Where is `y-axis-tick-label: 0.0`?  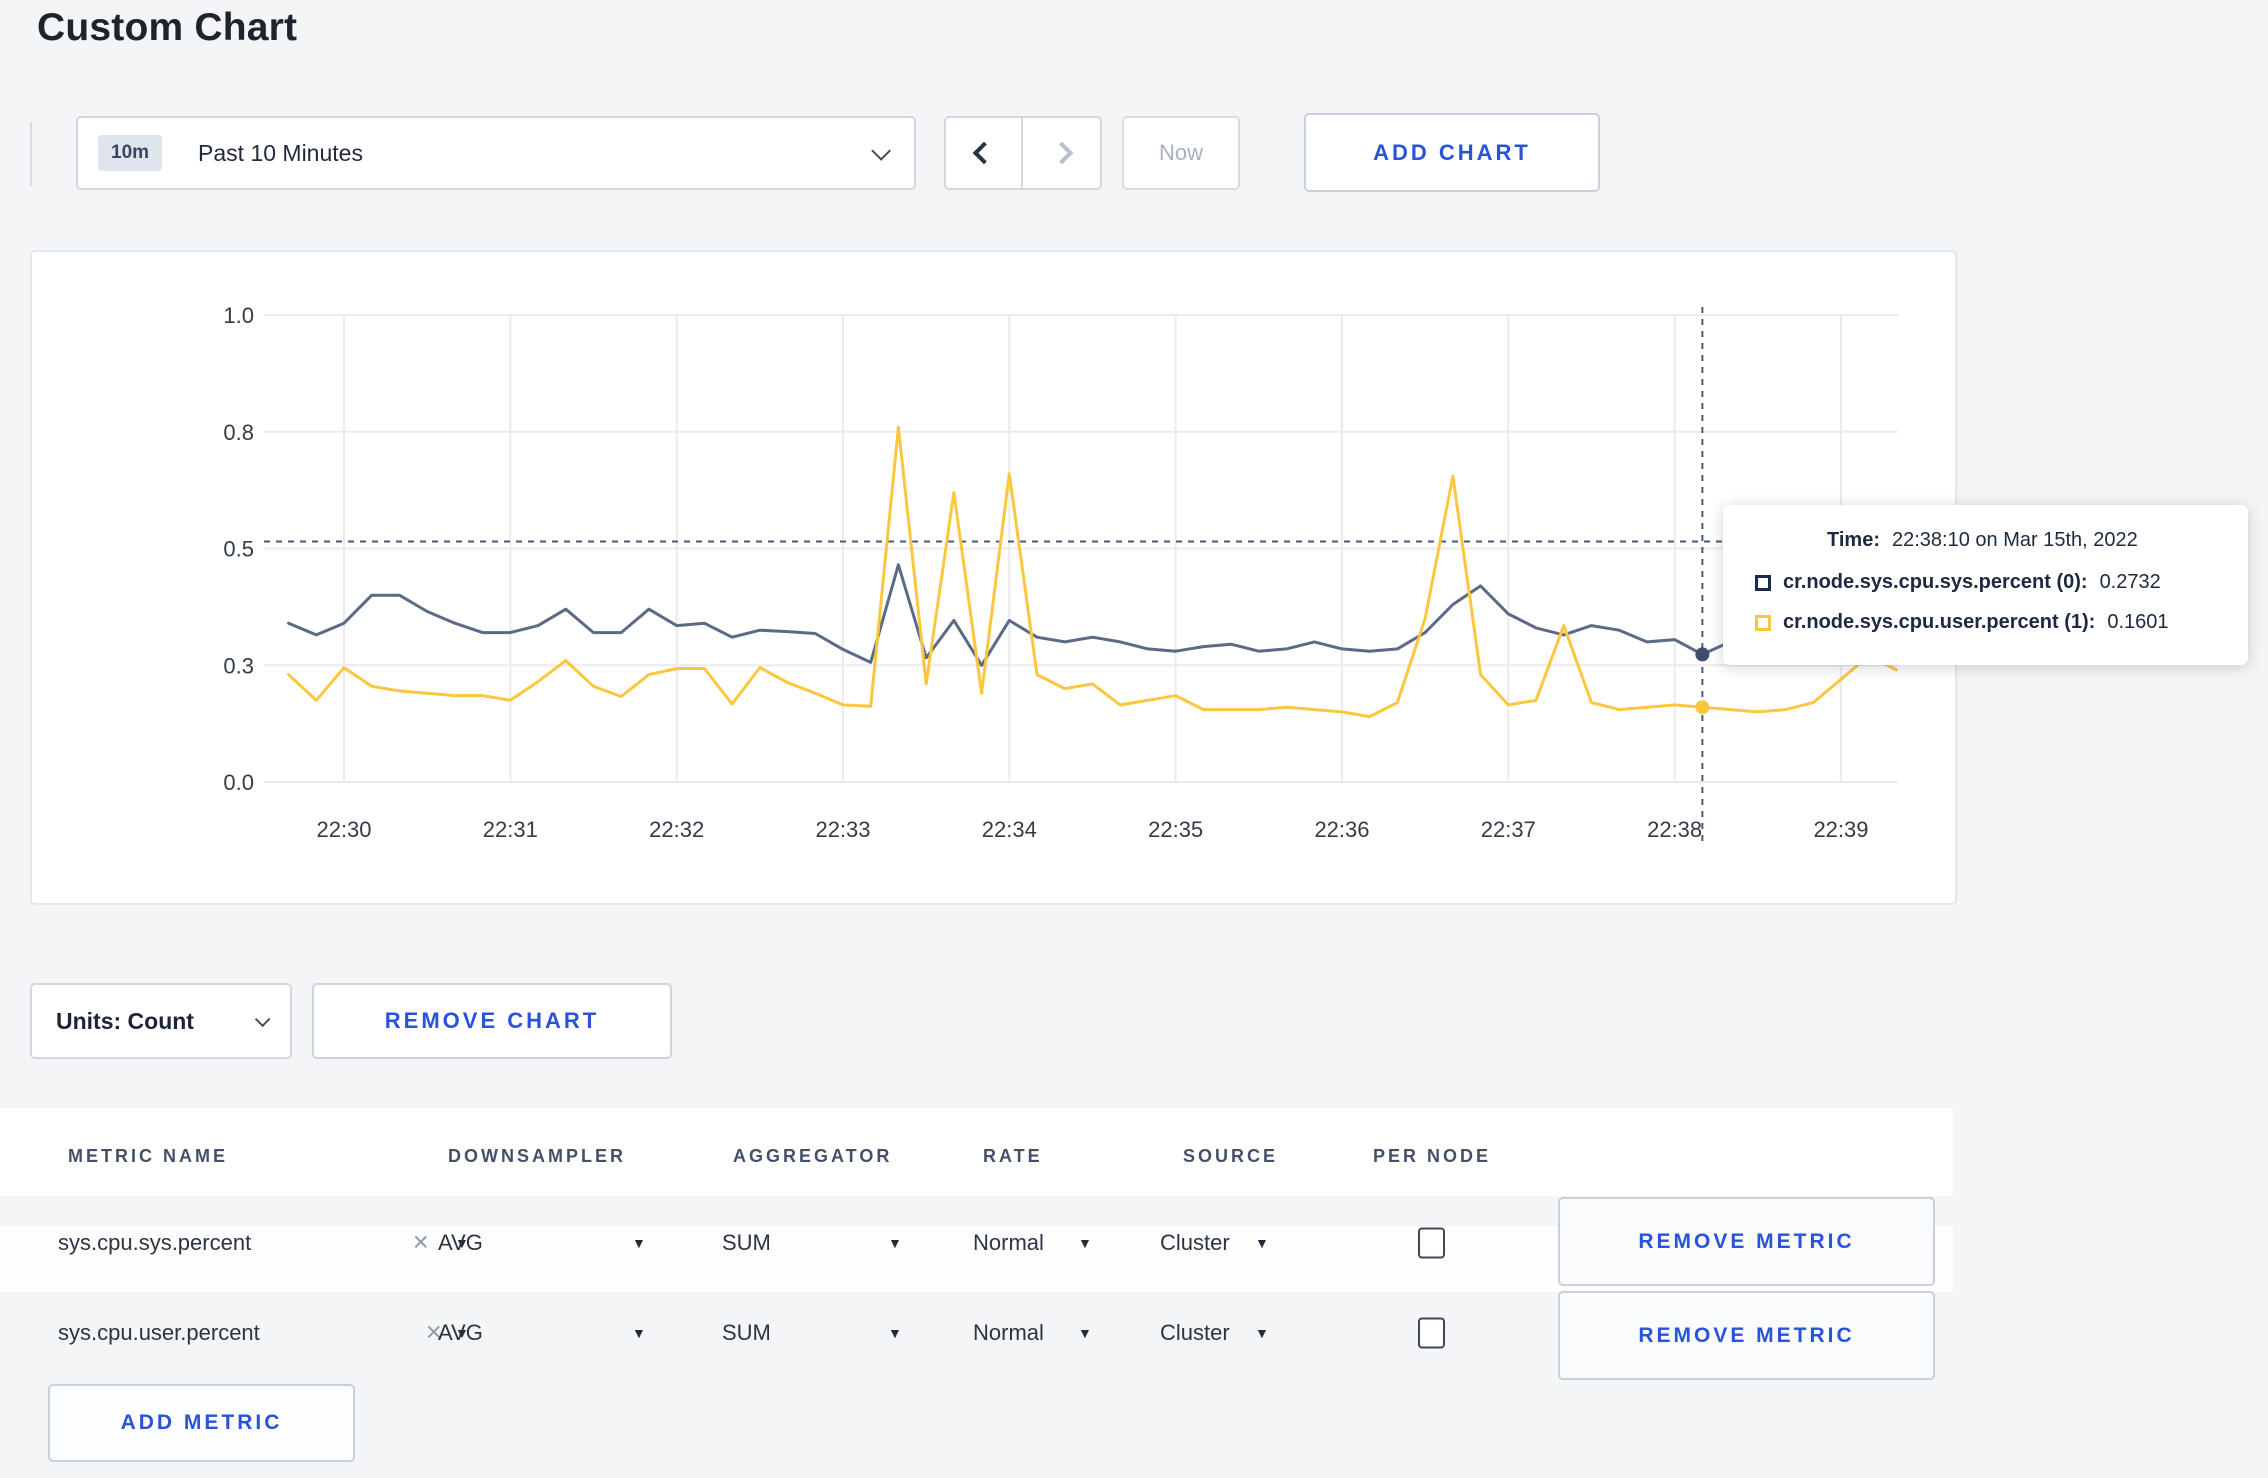
y-axis-tick-label: 0.0 is located at coordinates (238, 782).